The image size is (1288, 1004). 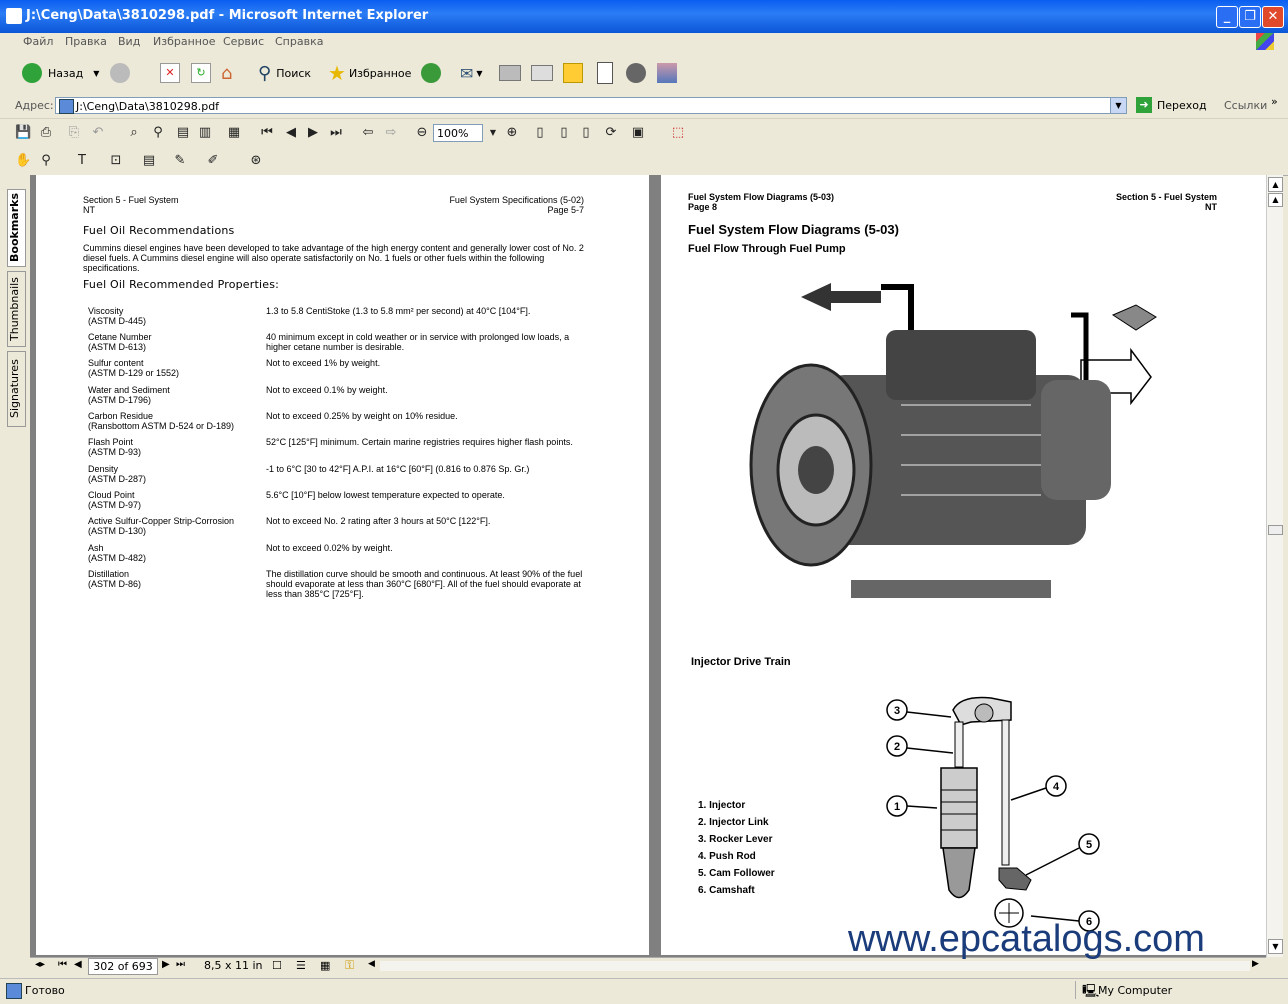 I want to click on snapshot-icon: ⊡, so click(x=116, y=161).